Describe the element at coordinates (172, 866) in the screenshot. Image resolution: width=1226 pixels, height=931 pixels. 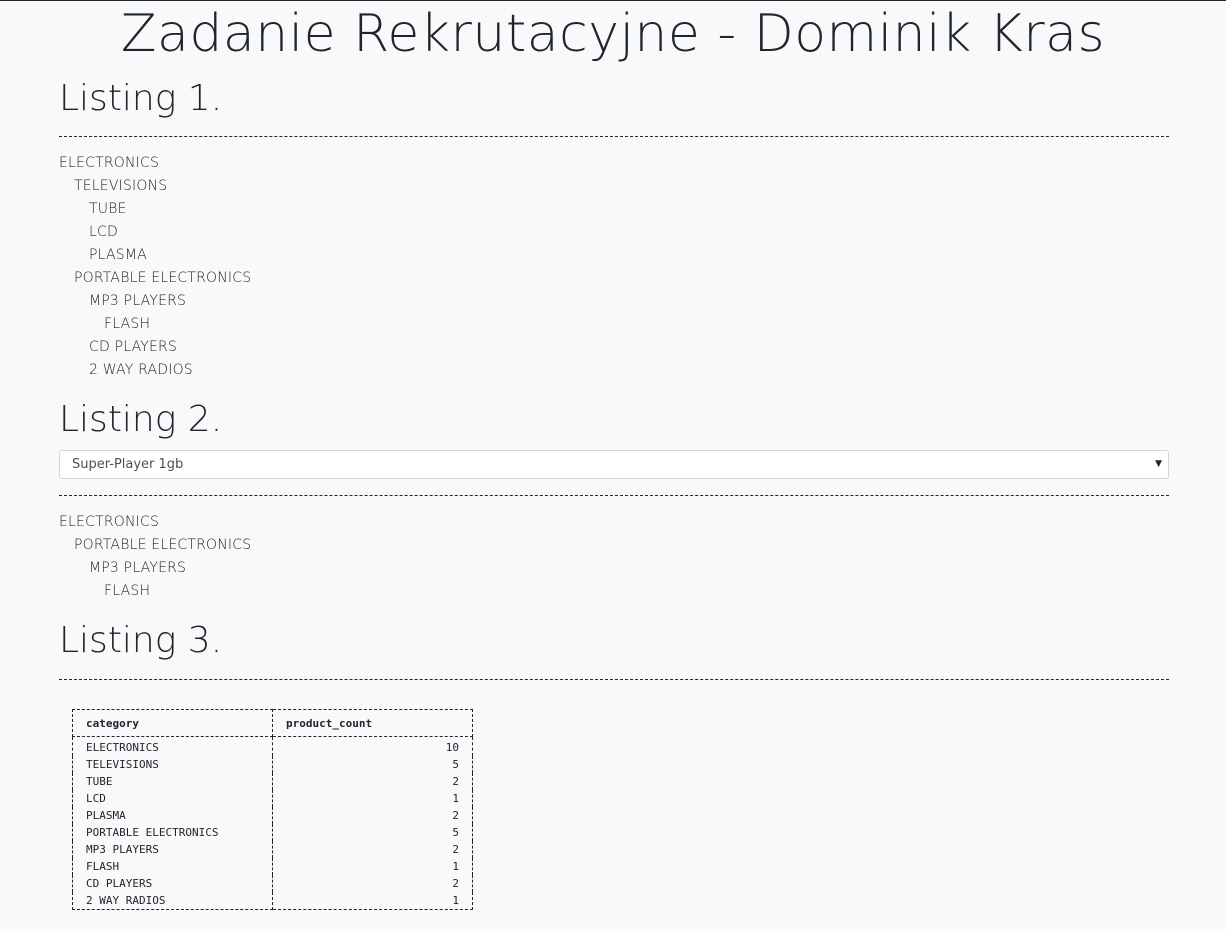
I see `category-cell: FLASH` at that location.